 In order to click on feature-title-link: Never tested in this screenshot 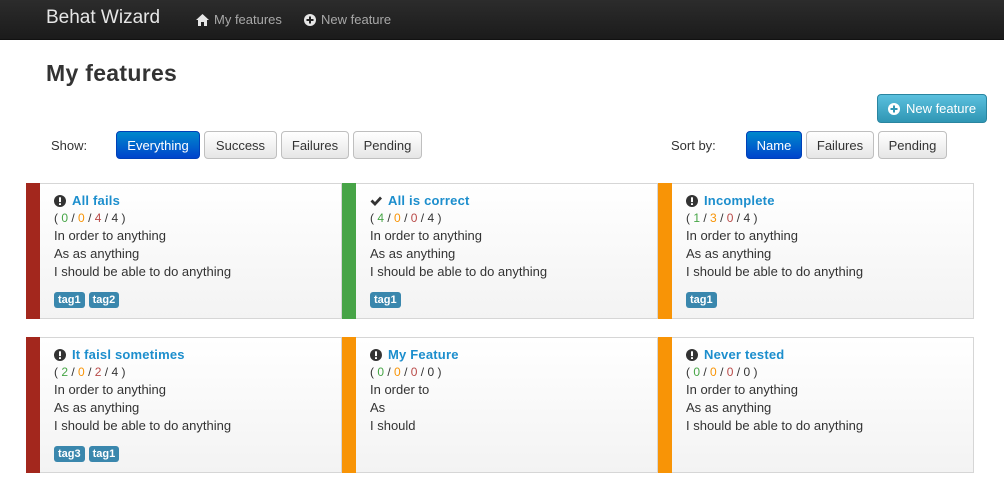, I will do `click(825, 354)`.